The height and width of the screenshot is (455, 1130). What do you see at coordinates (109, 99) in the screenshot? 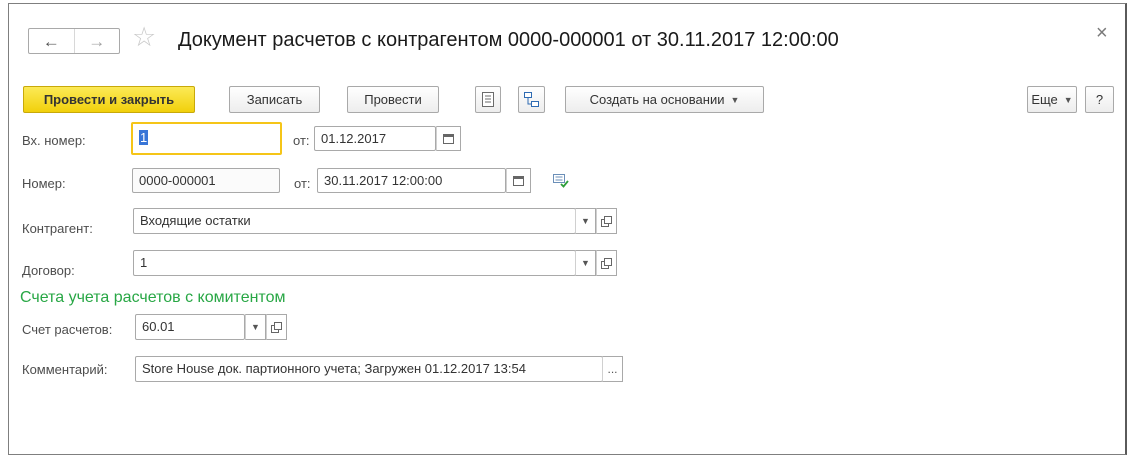
I see `post-and-close-button: Провести и закрыть` at bounding box center [109, 99].